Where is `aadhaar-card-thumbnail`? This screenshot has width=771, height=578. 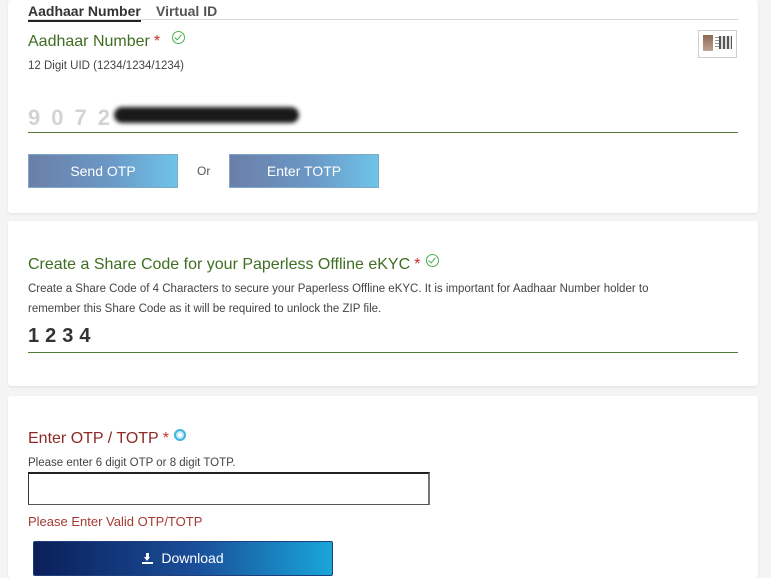
aadhaar-card-thumbnail is located at coordinates (717, 44).